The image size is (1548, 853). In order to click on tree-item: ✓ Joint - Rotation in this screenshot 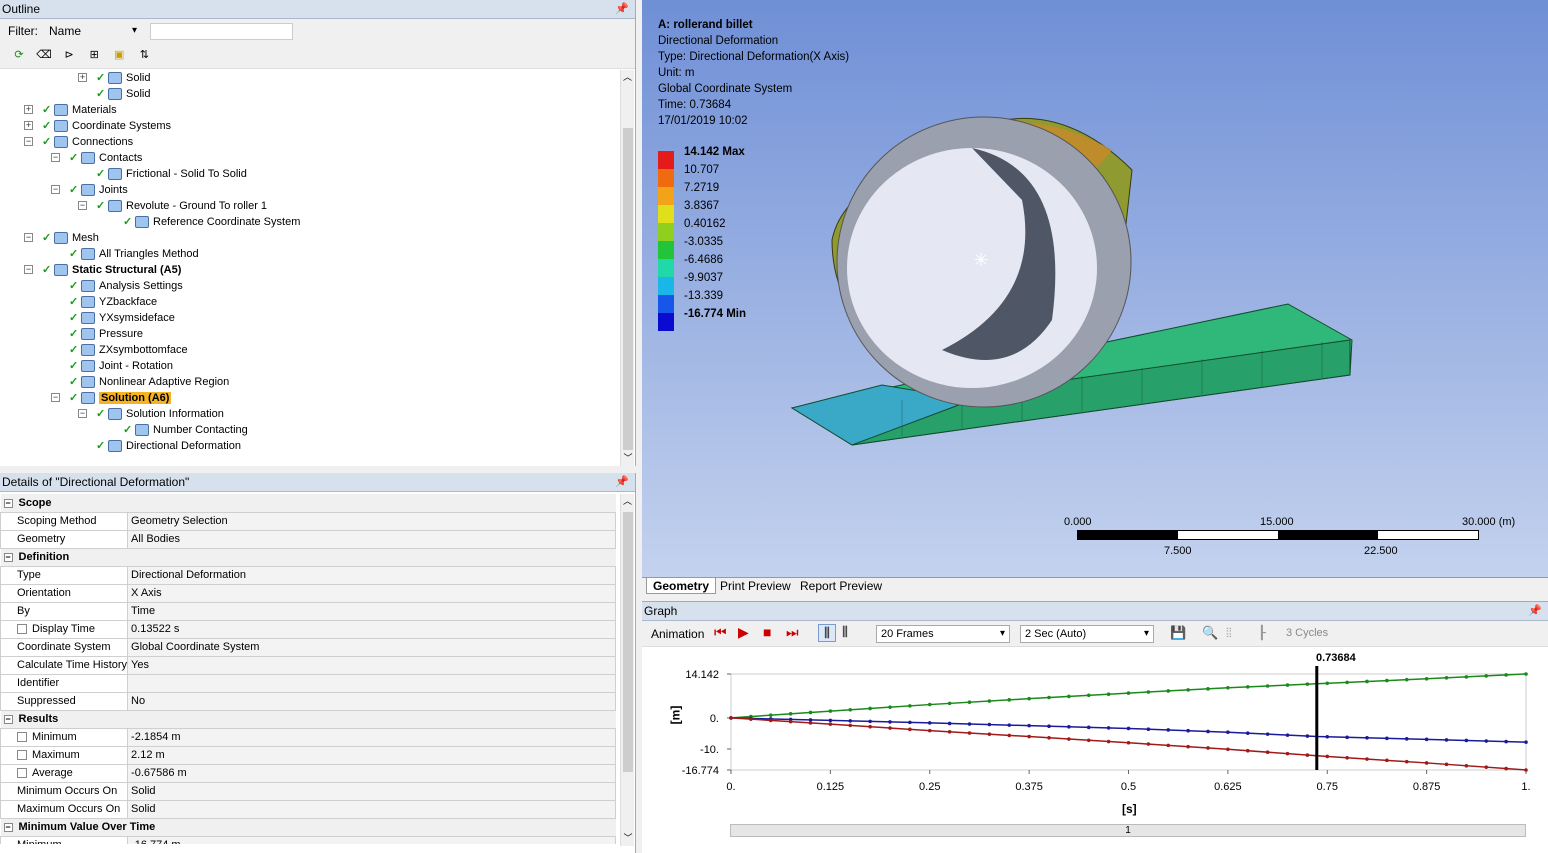, I will do `click(113, 366)`.